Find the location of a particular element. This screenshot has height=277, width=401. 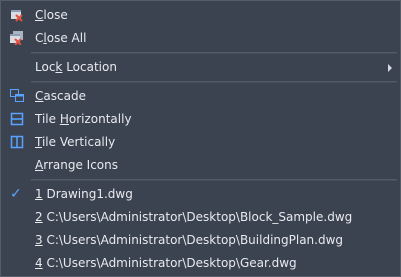

menu-item-label: Lock Location is located at coordinates (76, 67).